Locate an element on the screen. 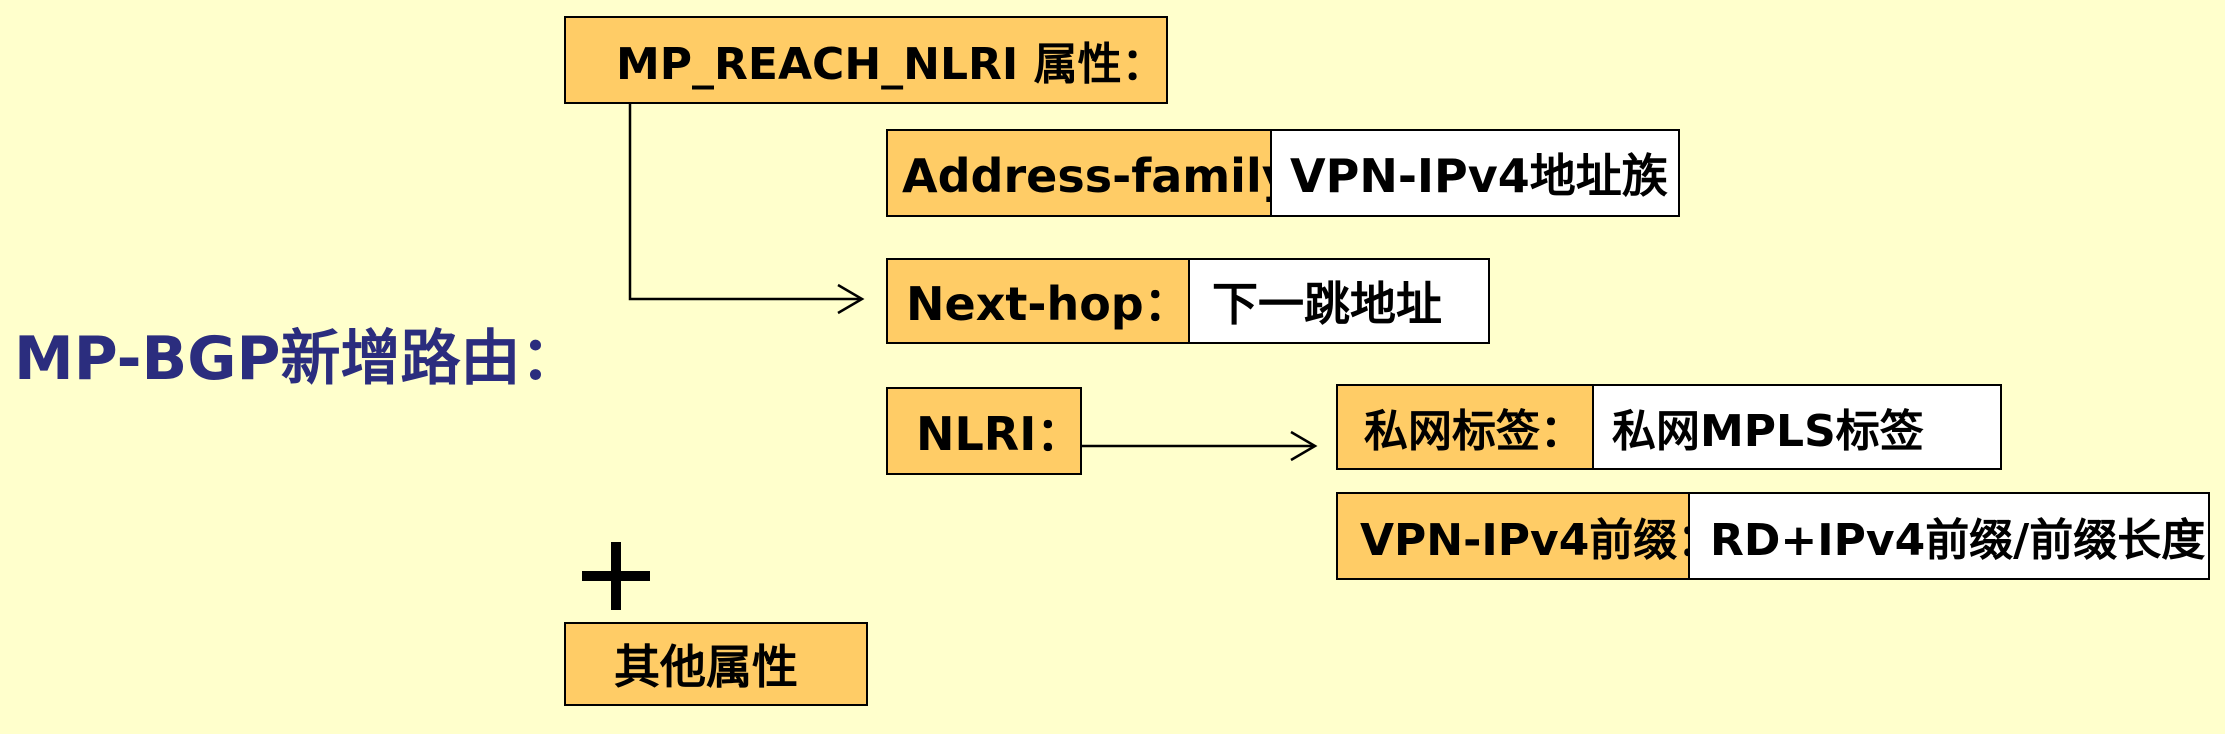 The image size is (2225, 734). next-hop-value: 下一跳地址 is located at coordinates (1327, 304).